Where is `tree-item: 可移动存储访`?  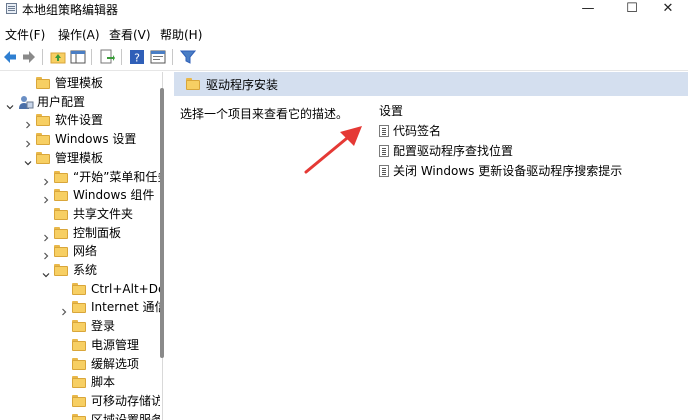 tree-item: 可移动存储访 is located at coordinates (80, 401).